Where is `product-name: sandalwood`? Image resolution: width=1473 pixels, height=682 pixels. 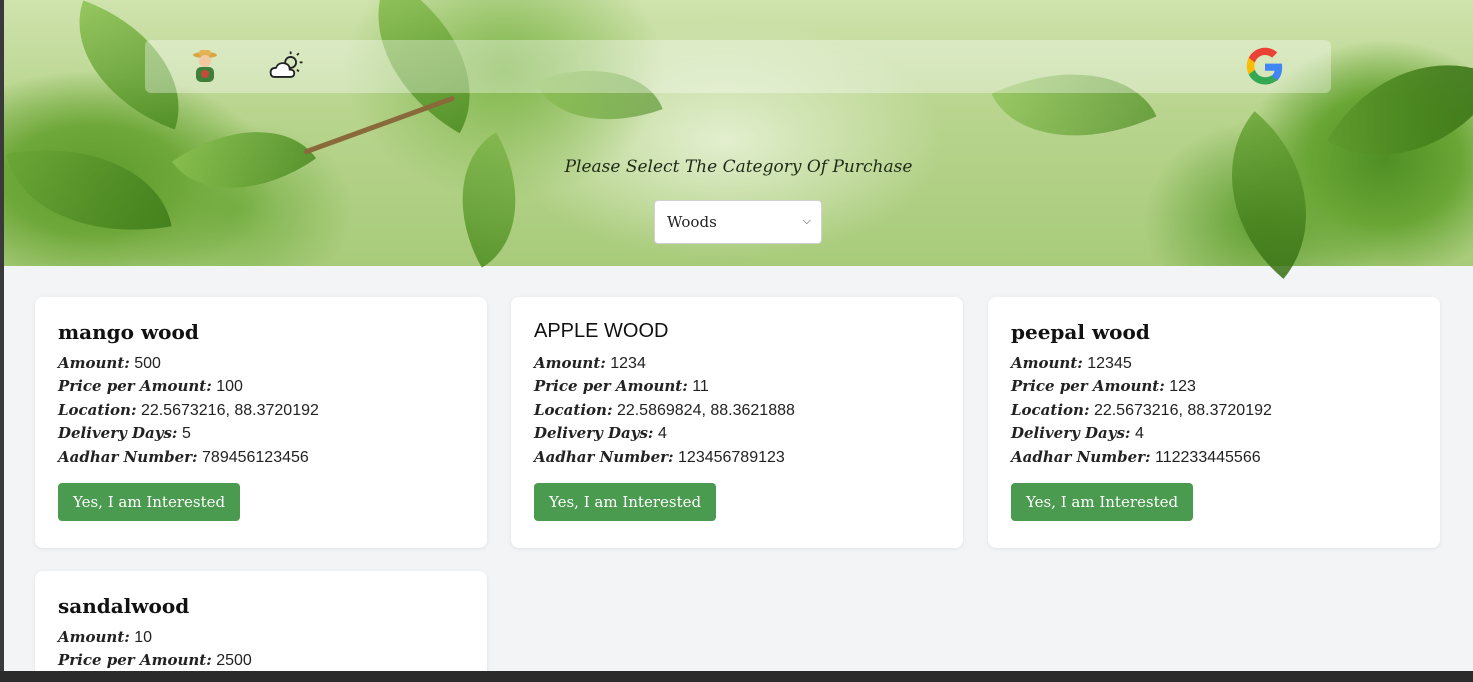 product-name: sandalwood is located at coordinates (124, 606).